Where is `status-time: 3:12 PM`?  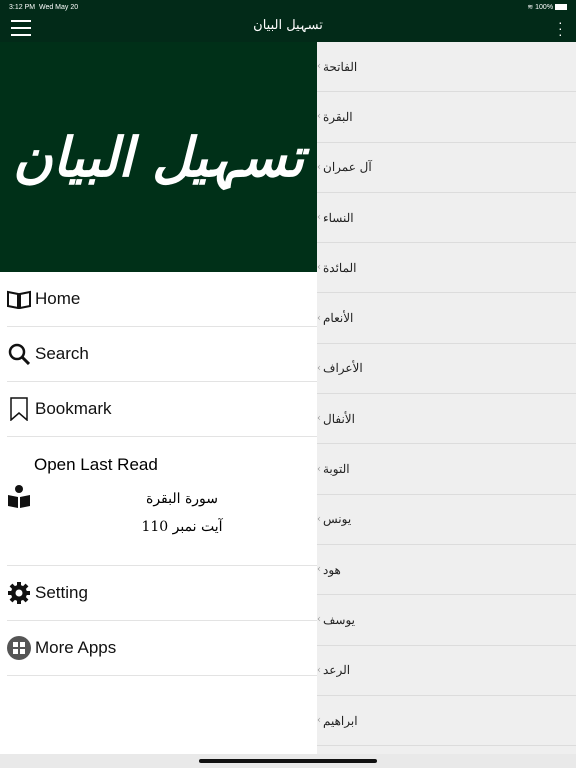
status-time: 3:12 PM is located at coordinates (22, 7).